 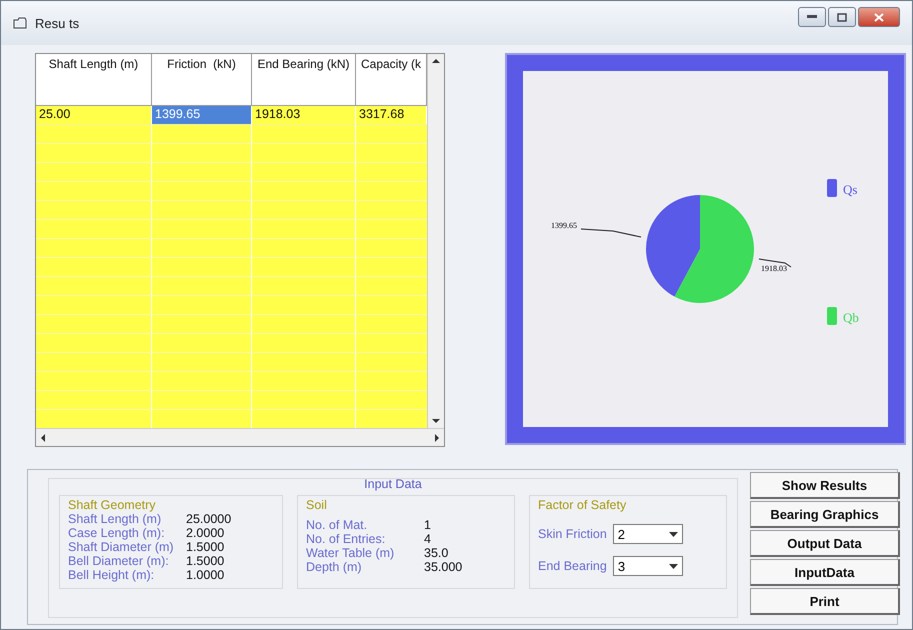 I want to click on field-value: 25.0000, so click(x=209, y=519).